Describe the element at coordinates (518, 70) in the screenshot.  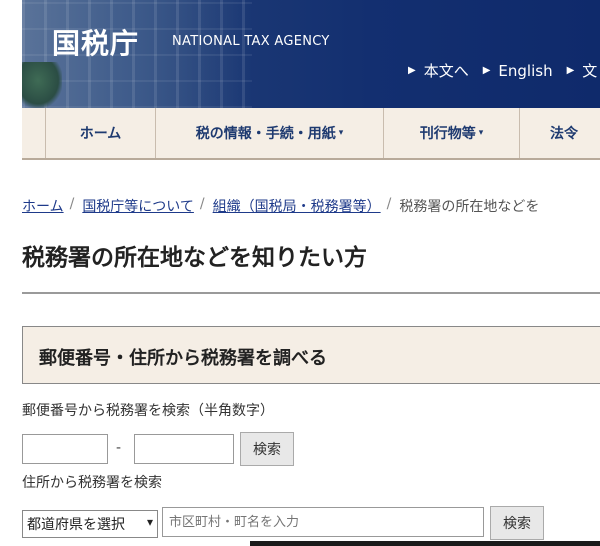
I see `english-link: ▶ English` at that location.